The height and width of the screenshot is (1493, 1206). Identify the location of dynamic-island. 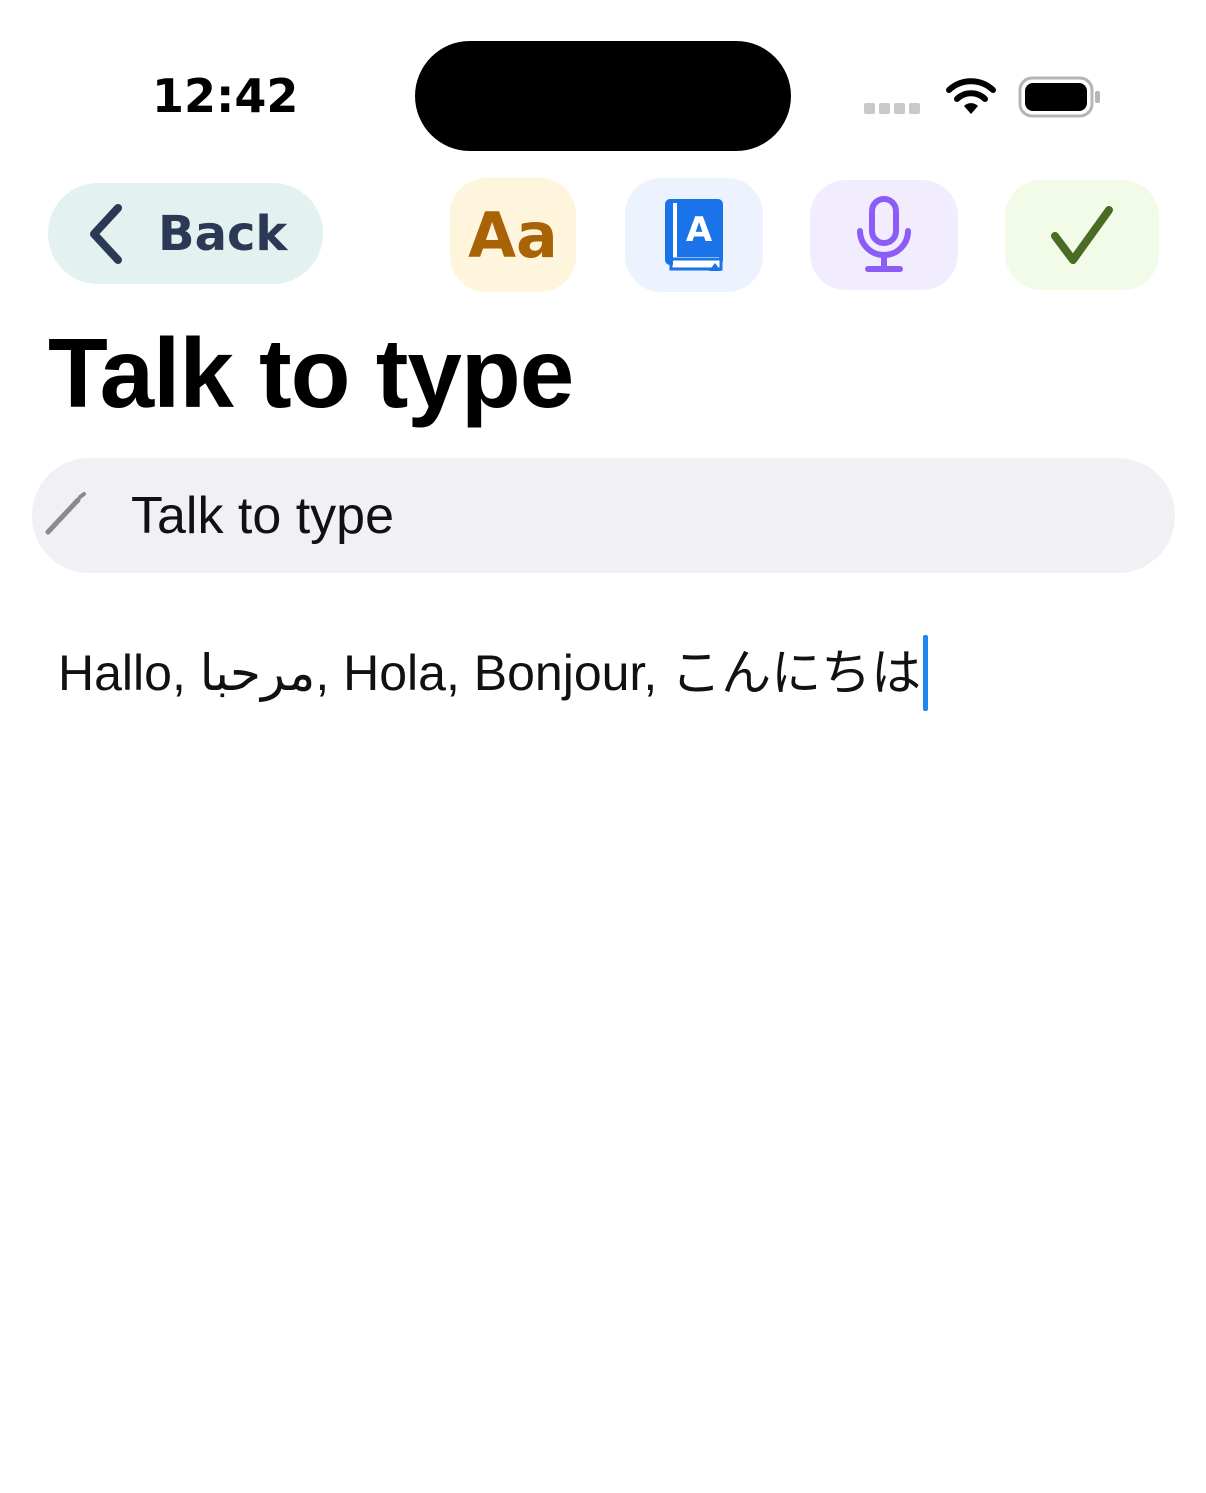
(603, 96).